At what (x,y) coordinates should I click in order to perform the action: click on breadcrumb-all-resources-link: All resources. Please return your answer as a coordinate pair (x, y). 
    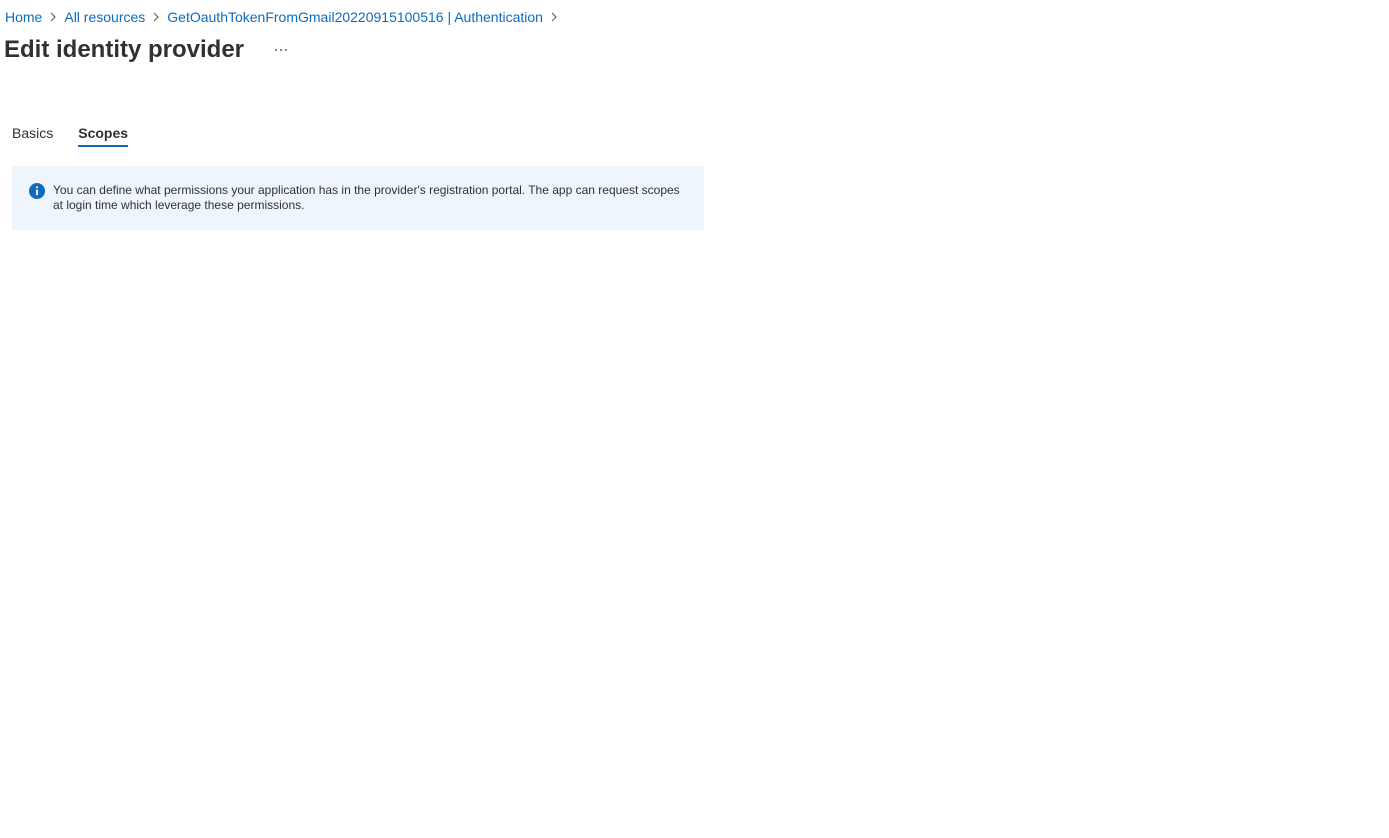
    Looking at the image, I should click on (104, 17).